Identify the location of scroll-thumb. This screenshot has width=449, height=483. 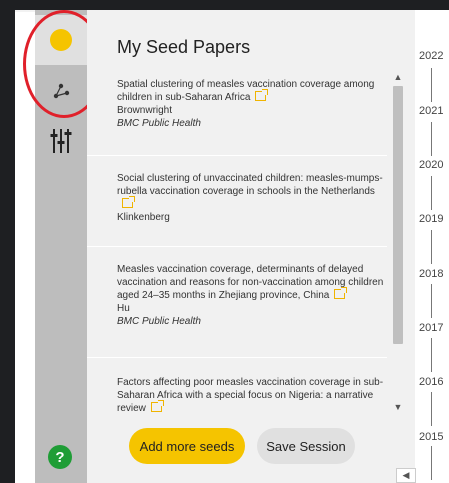
(398, 215).